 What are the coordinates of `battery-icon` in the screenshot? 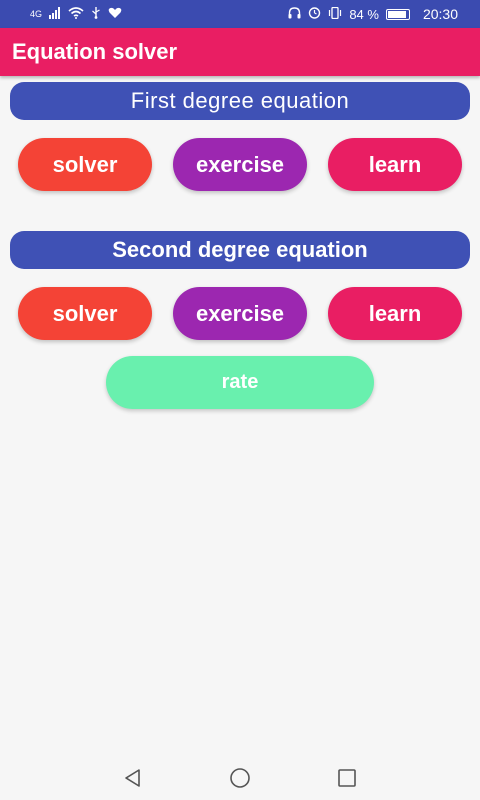 It's located at (397, 14).